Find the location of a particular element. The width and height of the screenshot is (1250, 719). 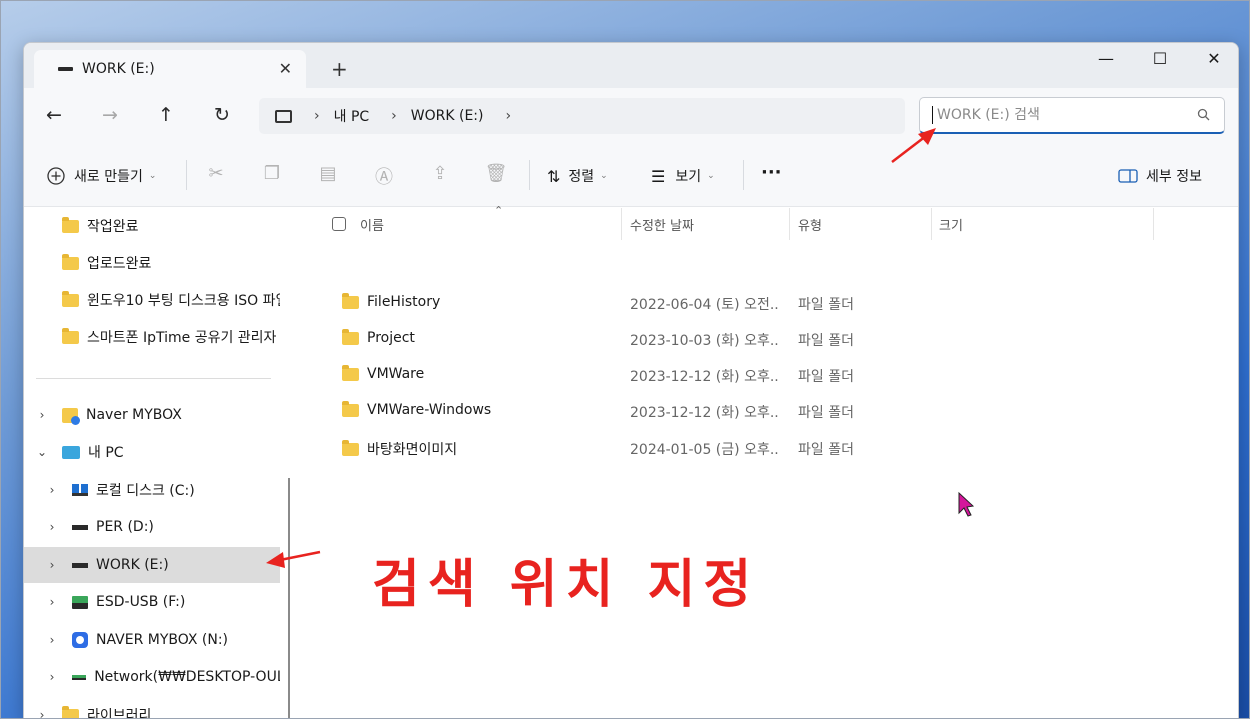

column-size: 크기 is located at coordinates (951, 224).